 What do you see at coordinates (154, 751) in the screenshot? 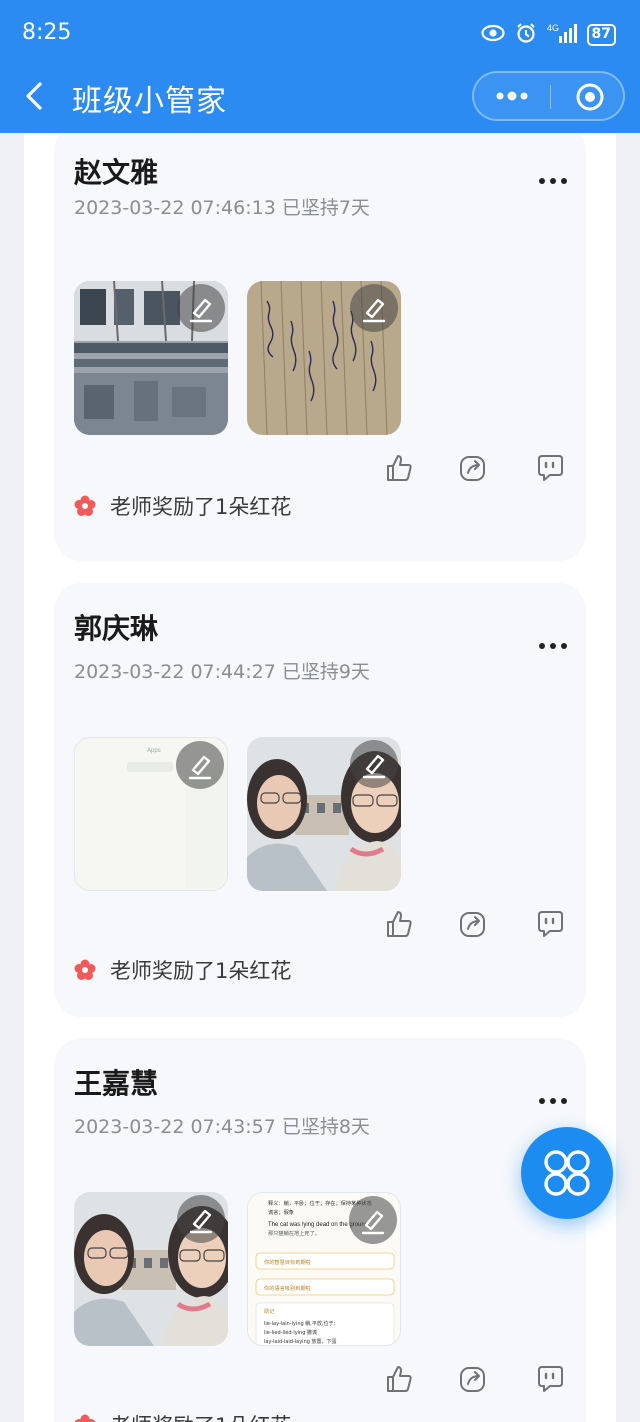
I see `thumb-chip-text: Apps` at bounding box center [154, 751].